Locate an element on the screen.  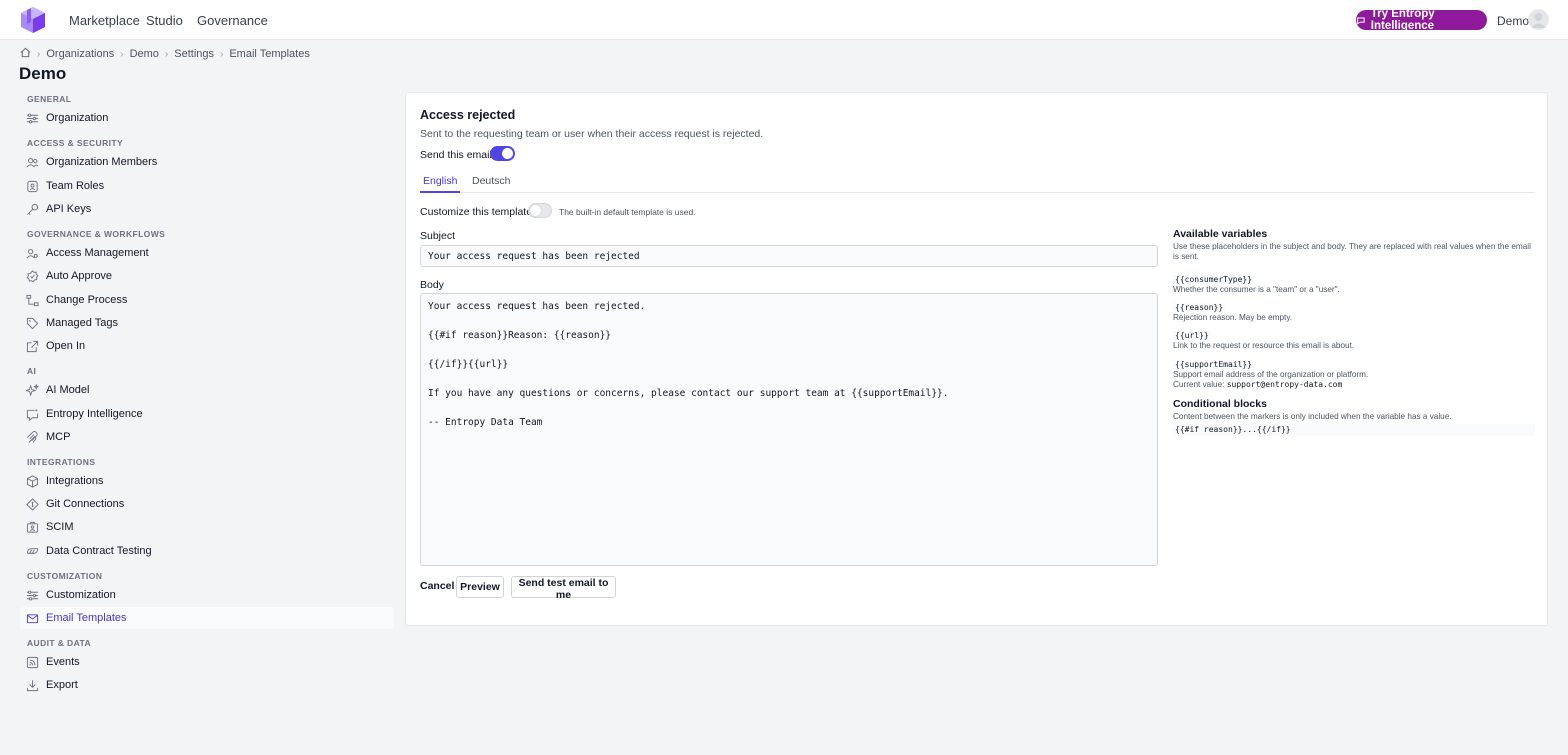
sparkles-icon is located at coordinates (32, 390).